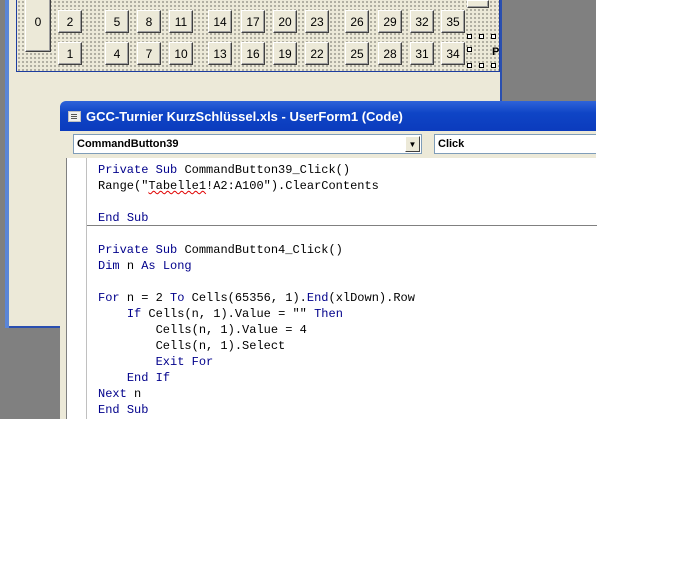 This screenshot has width=685, height=573. I want to click on button-label: 8, so click(149, 21).